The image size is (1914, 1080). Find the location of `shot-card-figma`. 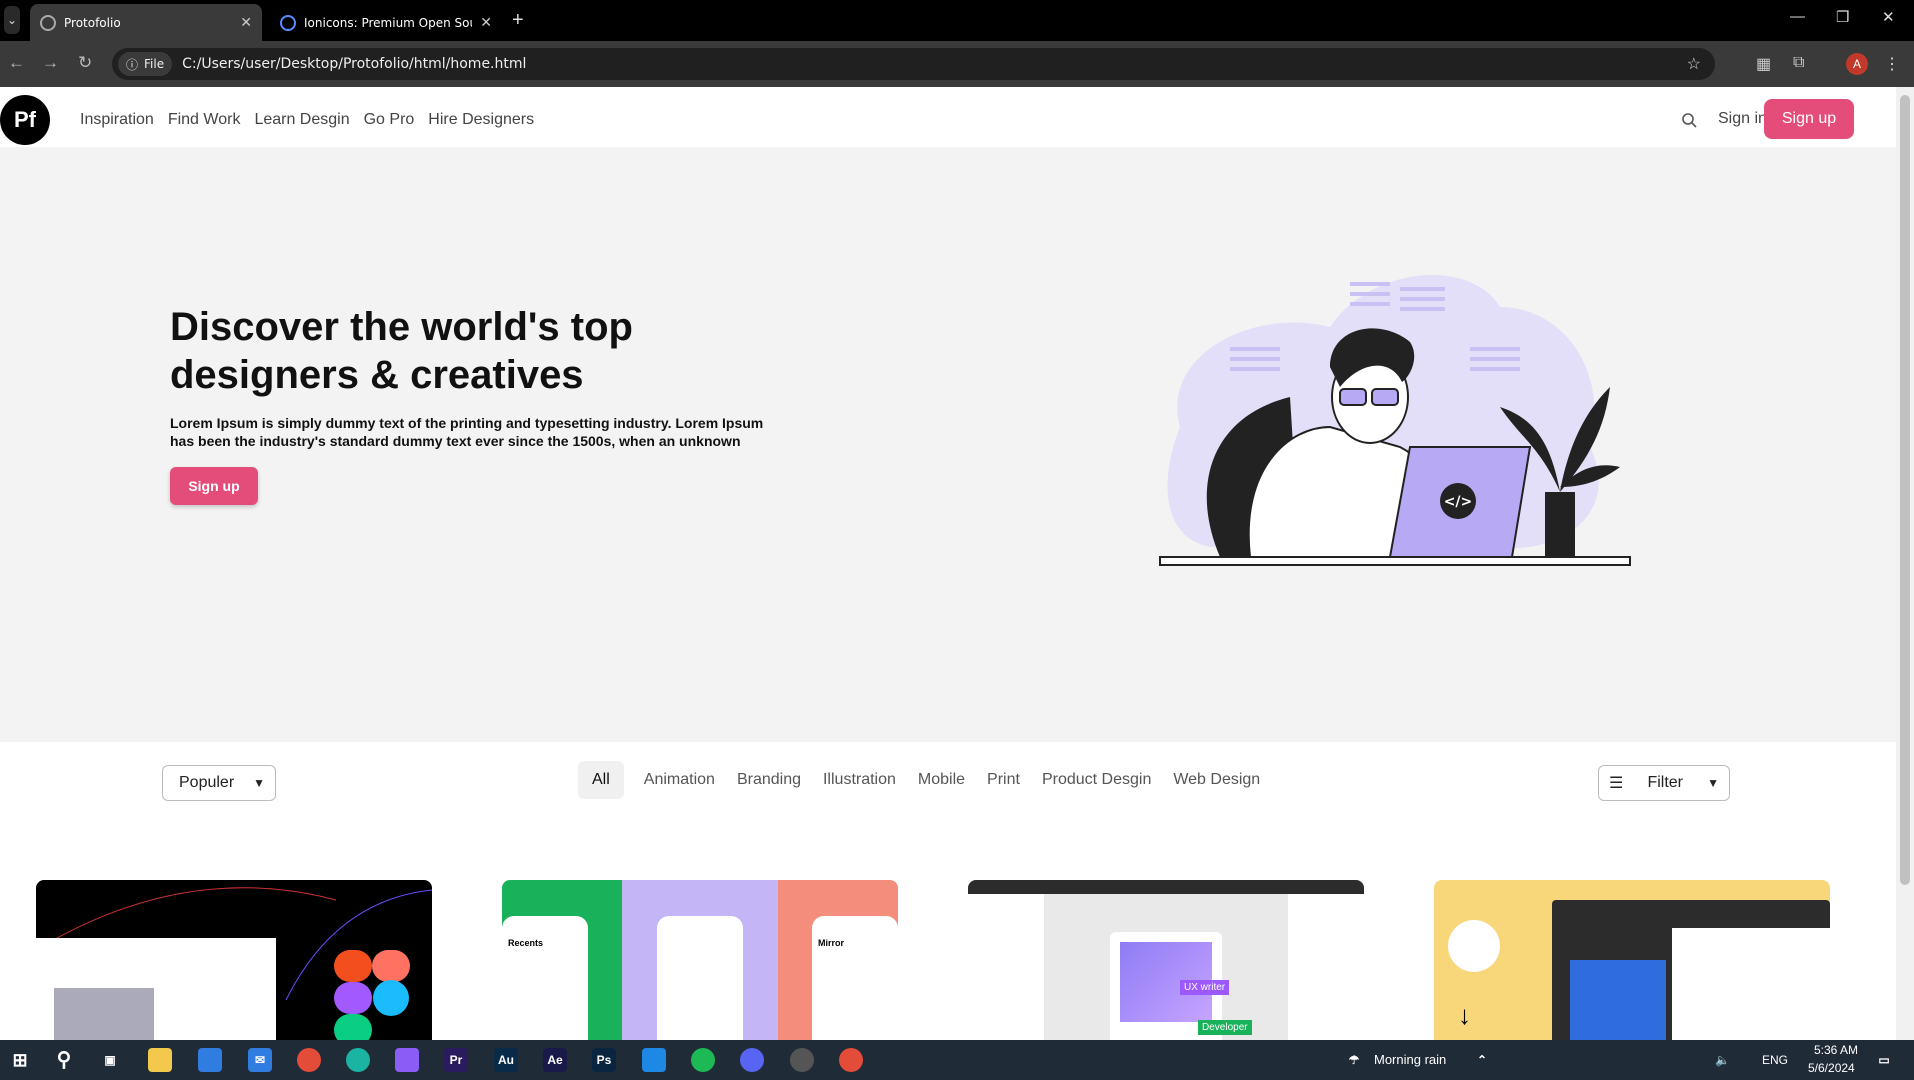

shot-card-figma is located at coordinates (234, 960).